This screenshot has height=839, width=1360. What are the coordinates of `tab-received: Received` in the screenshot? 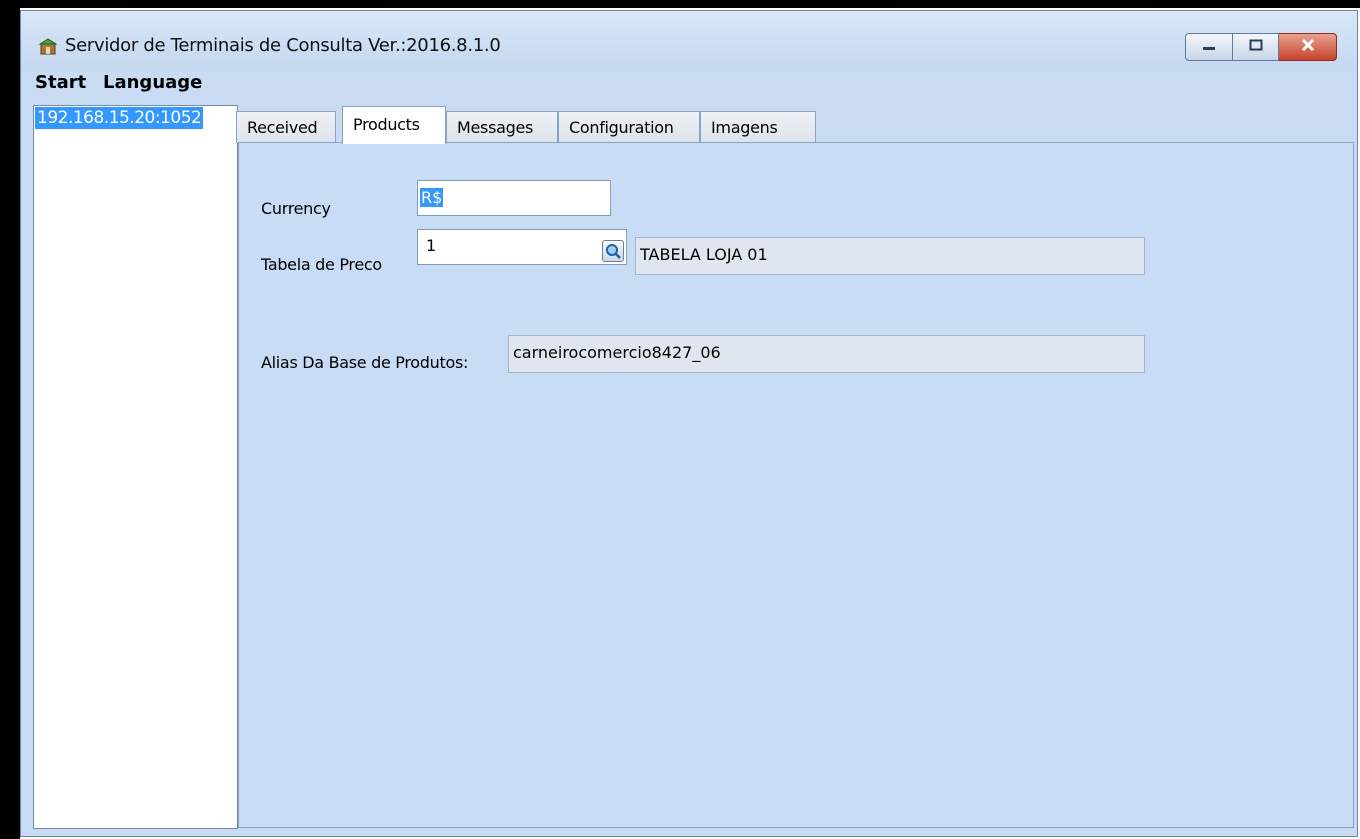 It's located at (286, 127).